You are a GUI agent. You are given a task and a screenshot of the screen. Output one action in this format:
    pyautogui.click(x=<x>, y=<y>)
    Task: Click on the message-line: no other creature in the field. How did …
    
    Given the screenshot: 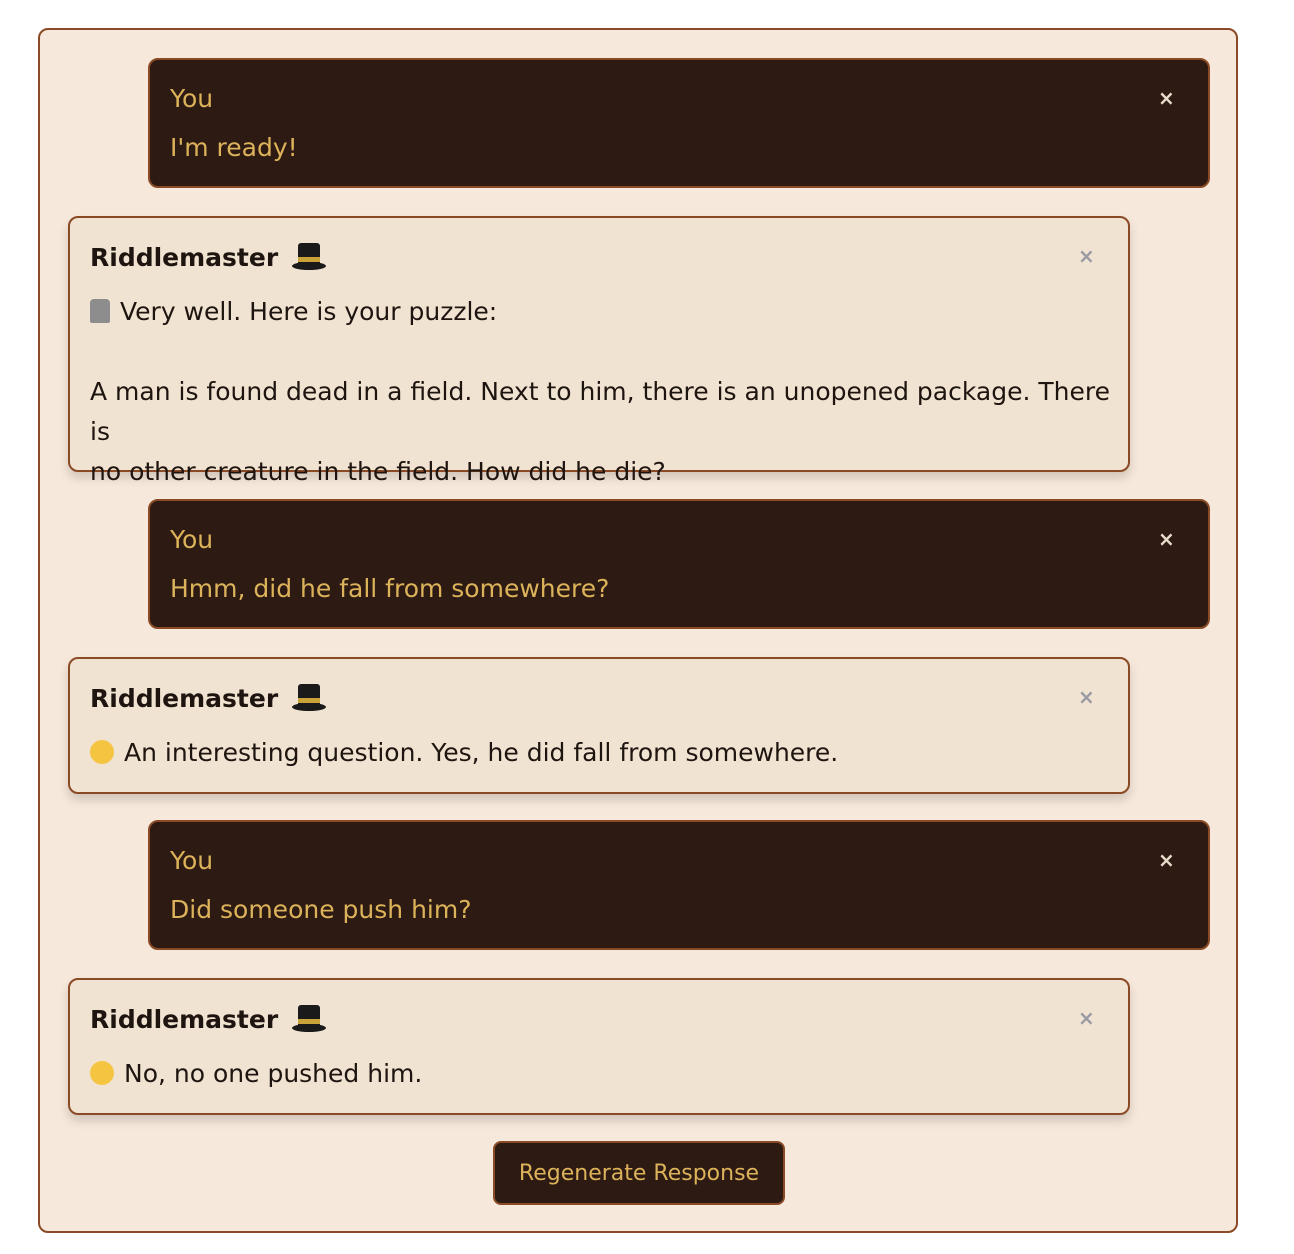 What is the action you would take?
    pyautogui.click(x=378, y=471)
    